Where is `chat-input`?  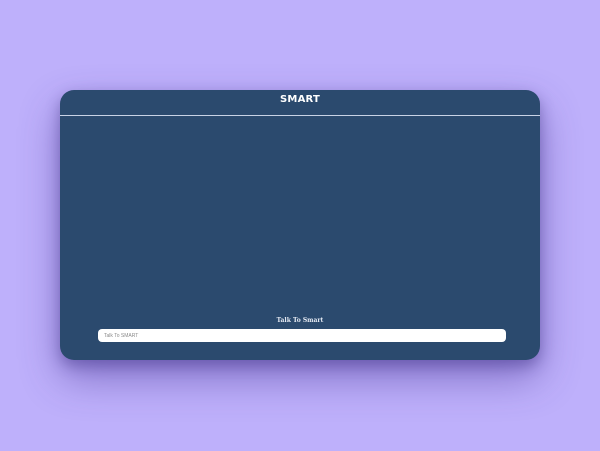
chat-input is located at coordinates (302, 335).